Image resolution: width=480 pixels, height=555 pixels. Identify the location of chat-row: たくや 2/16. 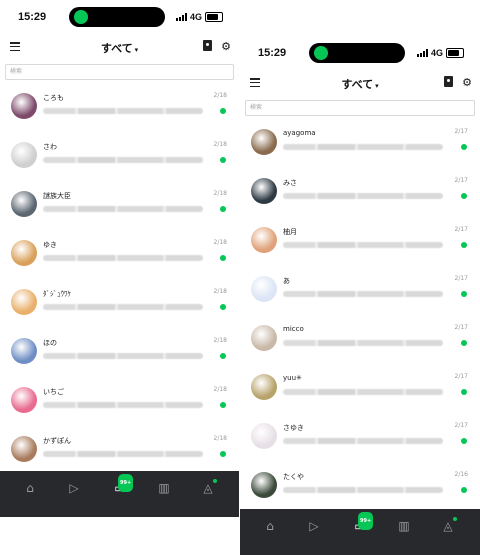
(360, 489).